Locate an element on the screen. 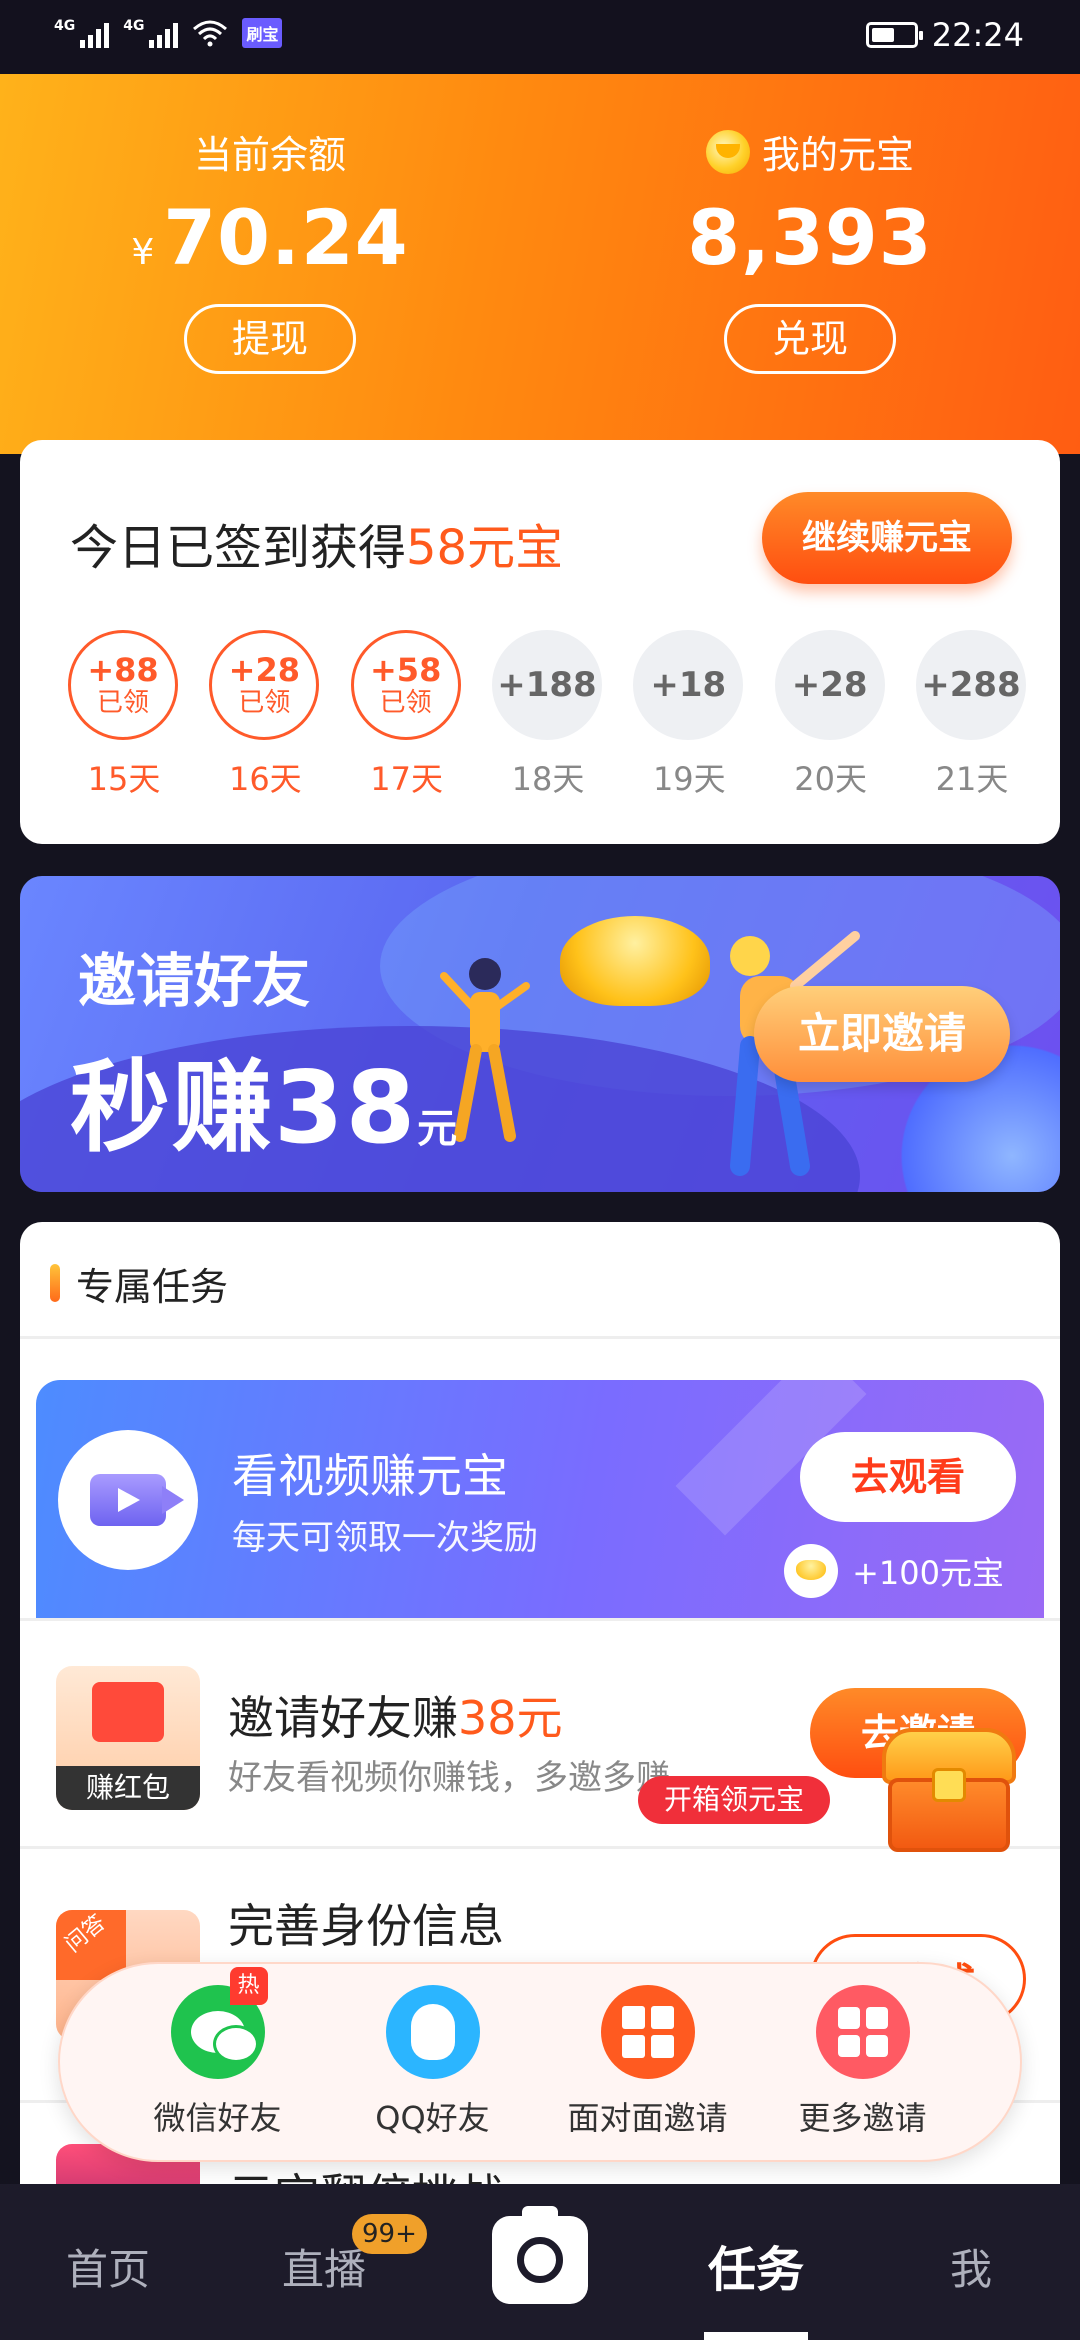  camera-lens is located at coordinates (540, 2260).